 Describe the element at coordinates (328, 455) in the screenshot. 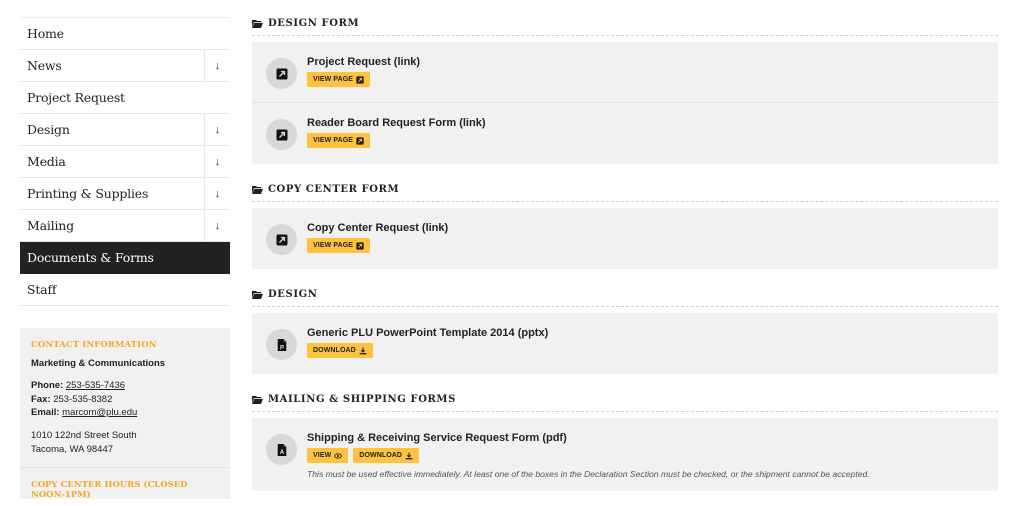

I see `view-button: VIEW` at that location.